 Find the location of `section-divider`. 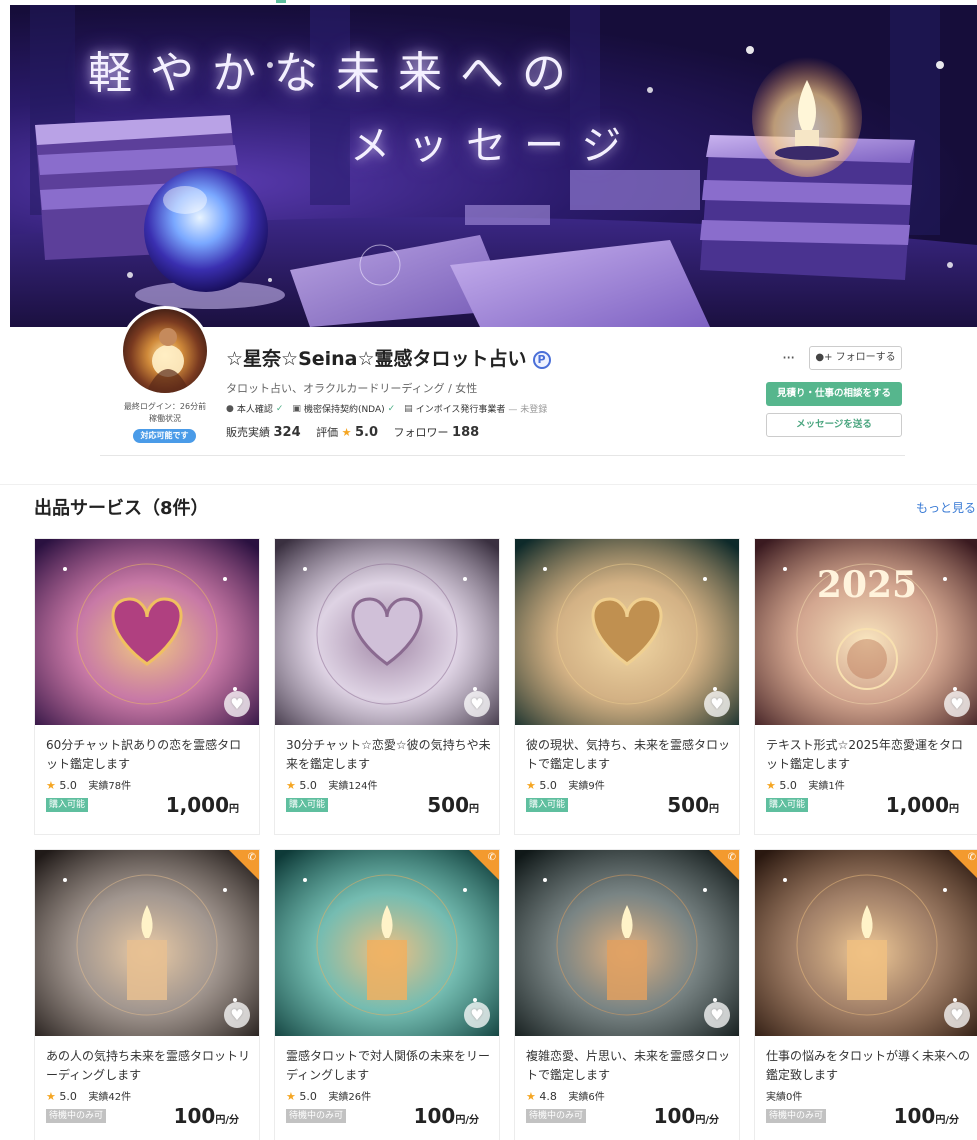

section-divider is located at coordinates (488, 484).